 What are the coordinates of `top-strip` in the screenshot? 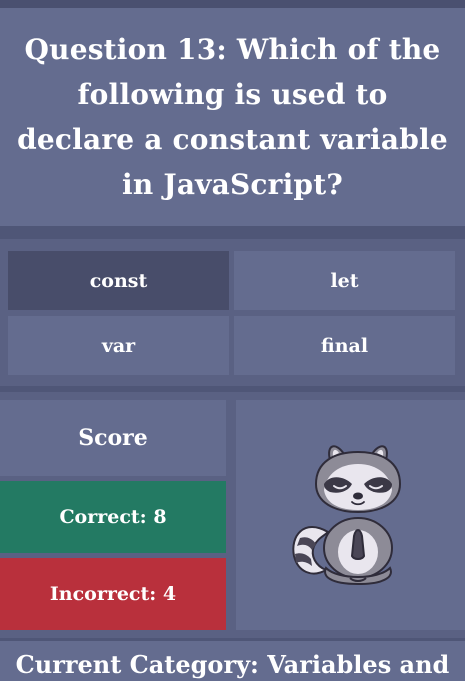 It's located at (232, 4).